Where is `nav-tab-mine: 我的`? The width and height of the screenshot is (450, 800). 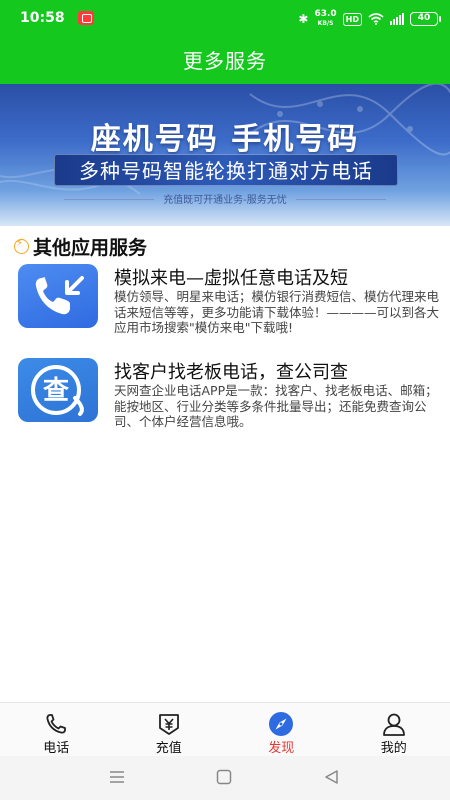 nav-tab-mine: 我的 is located at coordinates (394, 729).